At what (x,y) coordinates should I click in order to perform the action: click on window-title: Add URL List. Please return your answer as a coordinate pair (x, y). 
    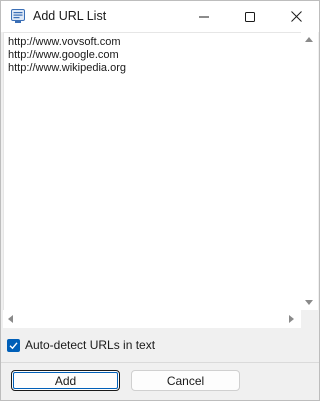
    Looking at the image, I should click on (70, 16).